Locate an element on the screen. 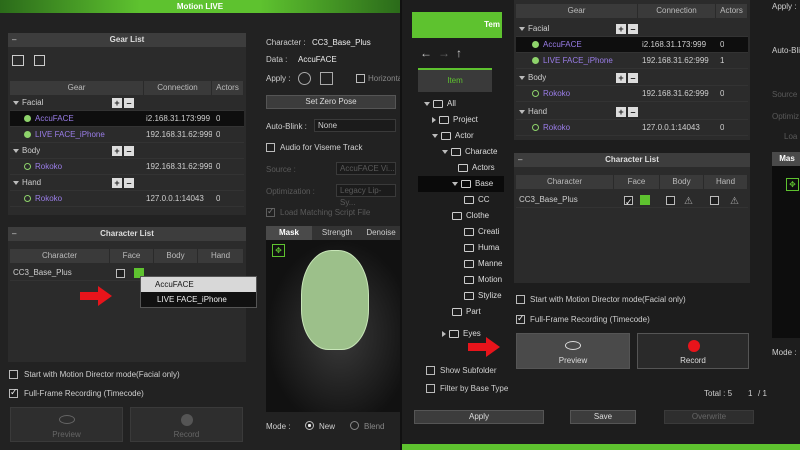  tree-creati: Creati is located at coordinates (481, 232).